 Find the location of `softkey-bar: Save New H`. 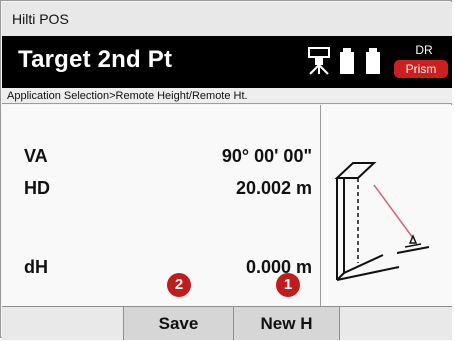

softkey-bar: Save New H is located at coordinates (227, 323).